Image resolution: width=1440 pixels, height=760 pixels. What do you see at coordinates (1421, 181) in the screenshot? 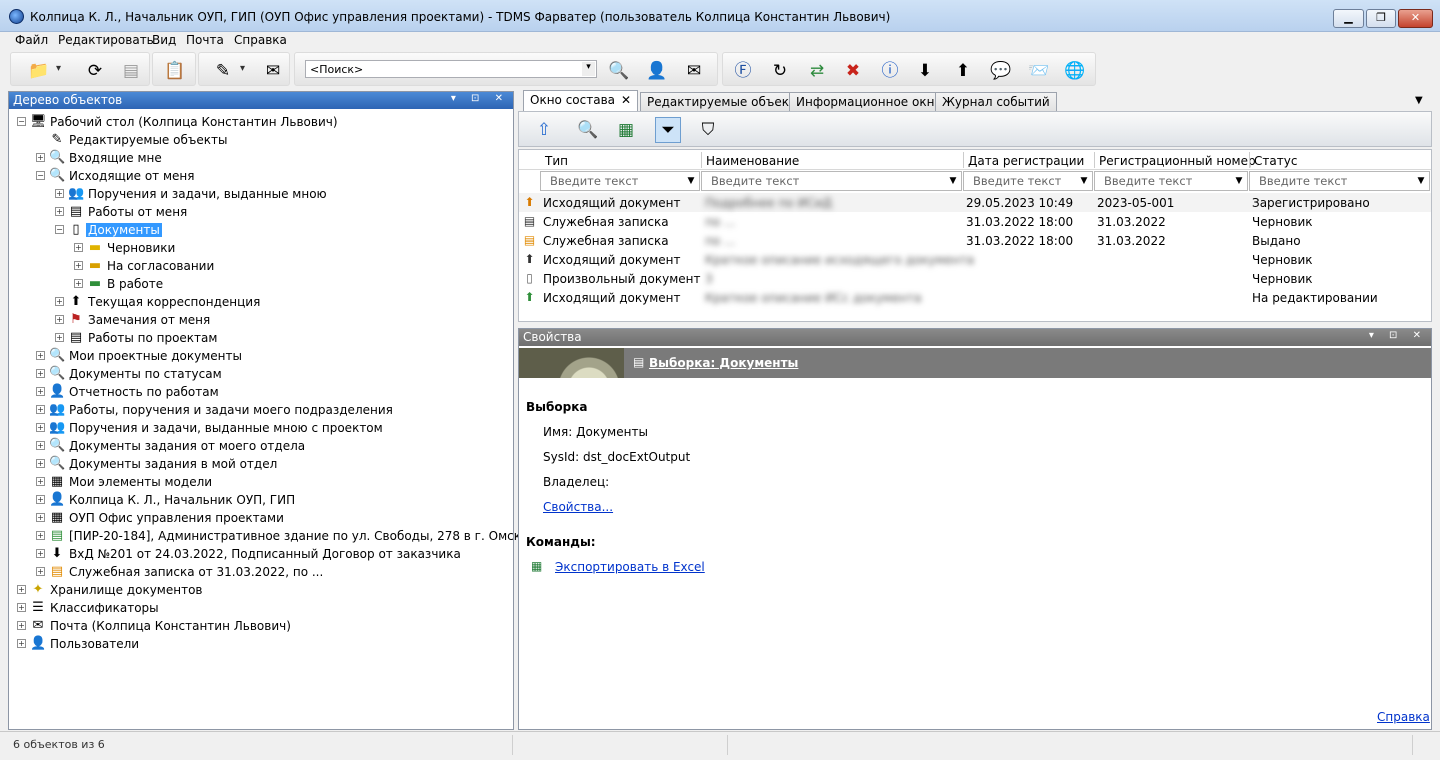
I see `filter-status-dropdown-icon: ▼` at bounding box center [1421, 181].